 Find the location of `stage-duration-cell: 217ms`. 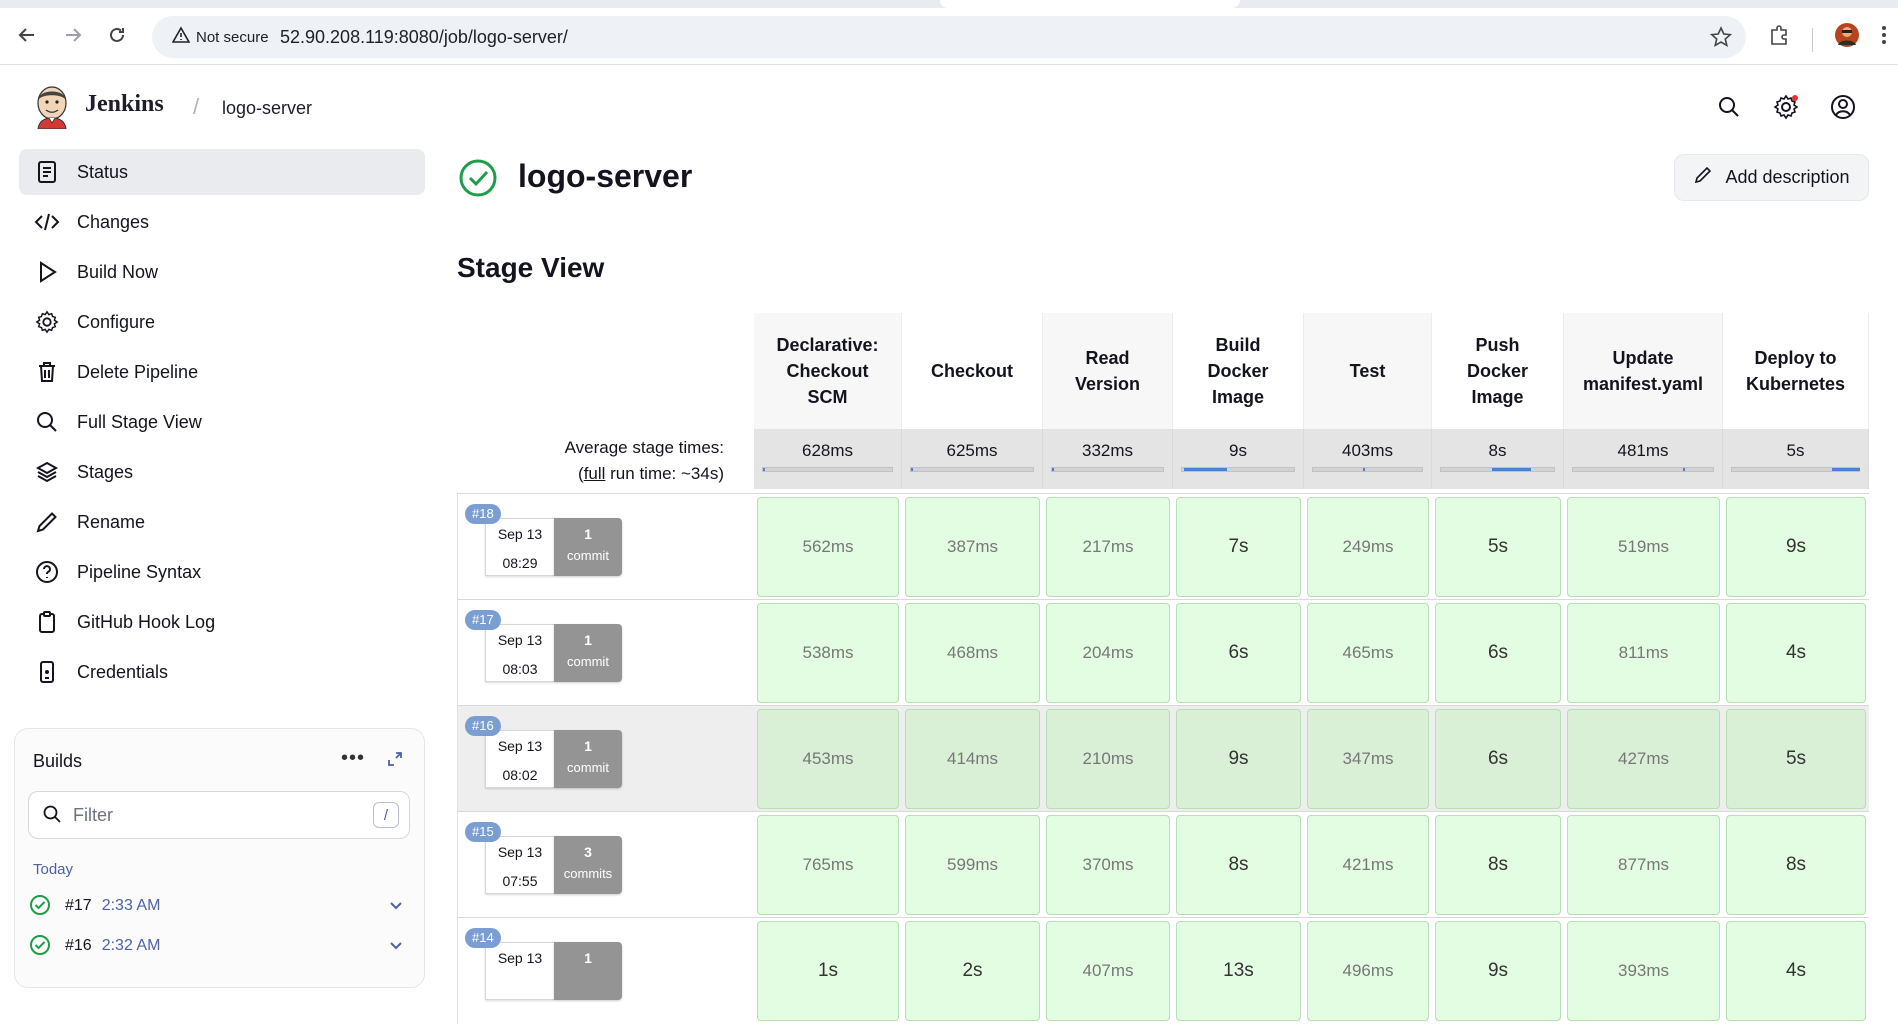

stage-duration-cell: 217ms is located at coordinates (1108, 547).